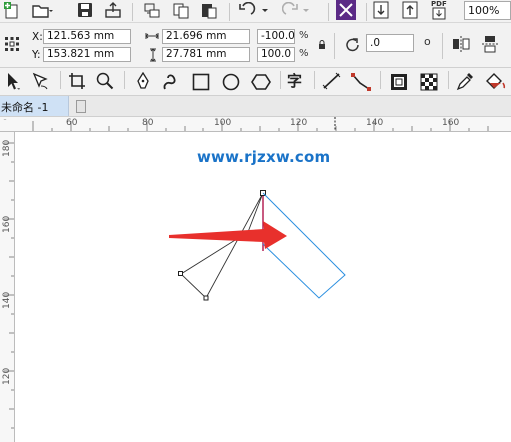 Image resolution: width=511 pixels, height=442 pixels. What do you see at coordinates (346, 10) in the screenshot?
I see `corel-connect-icon` at bounding box center [346, 10].